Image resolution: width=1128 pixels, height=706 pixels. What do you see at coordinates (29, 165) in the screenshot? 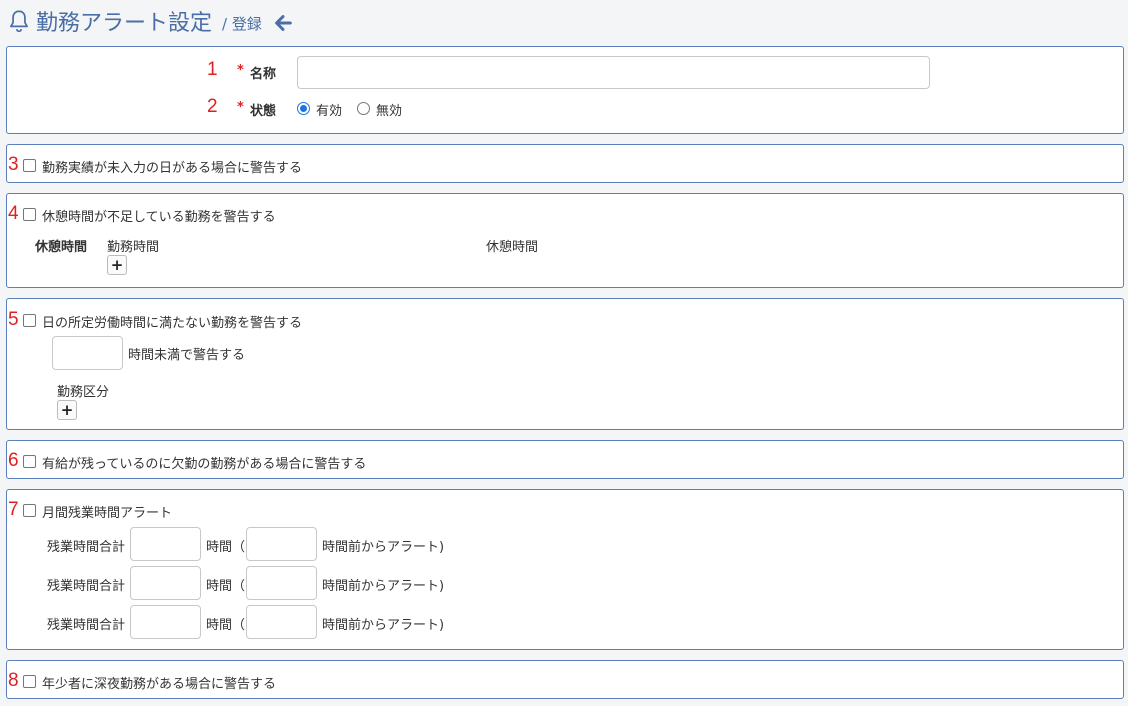
I see `missing-record-checkbox` at bounding box center [29, 165].